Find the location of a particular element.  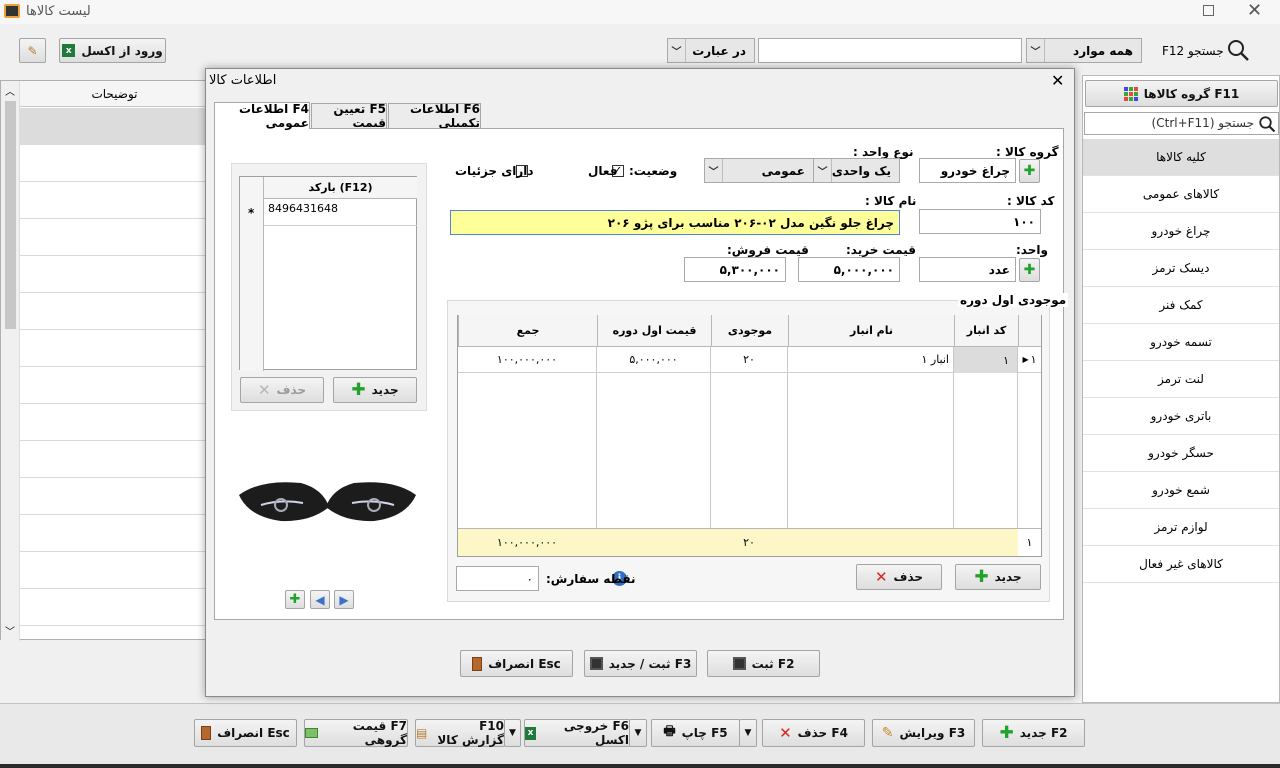

buy-price-field: ۵,۰۰۰,۰۰۰ is located at coordinates (849, 269).